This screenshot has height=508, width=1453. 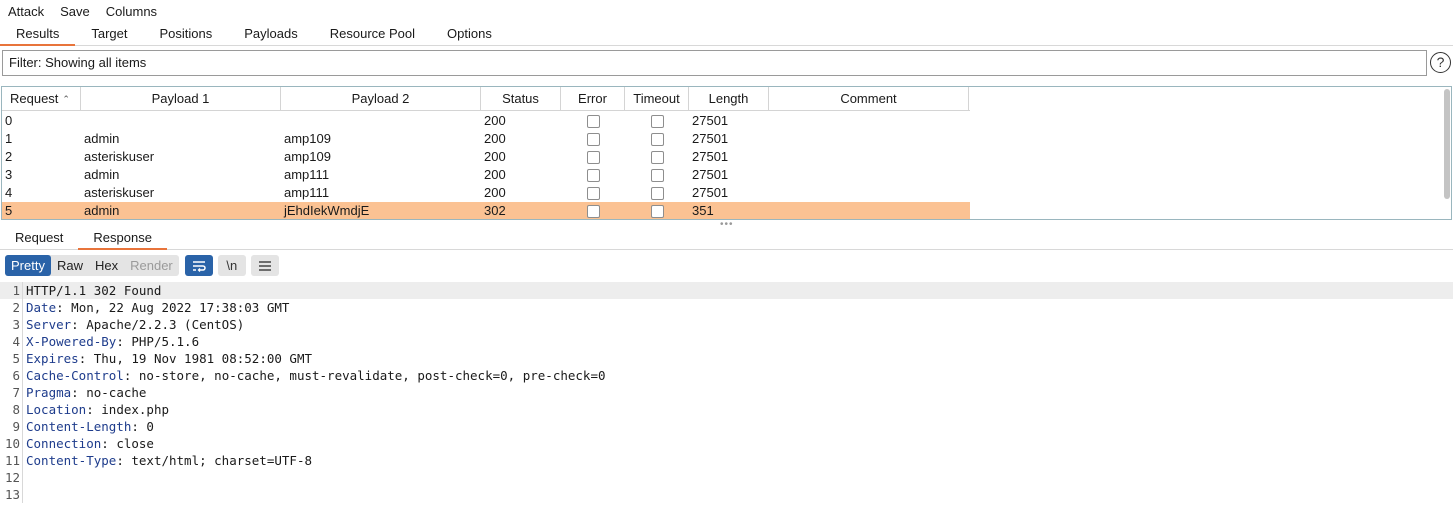 What do you see at coordinates (181, 99) in the screenshot?
I see `column-header-payload-1: Payload 1` at bounding box center [181, 99].